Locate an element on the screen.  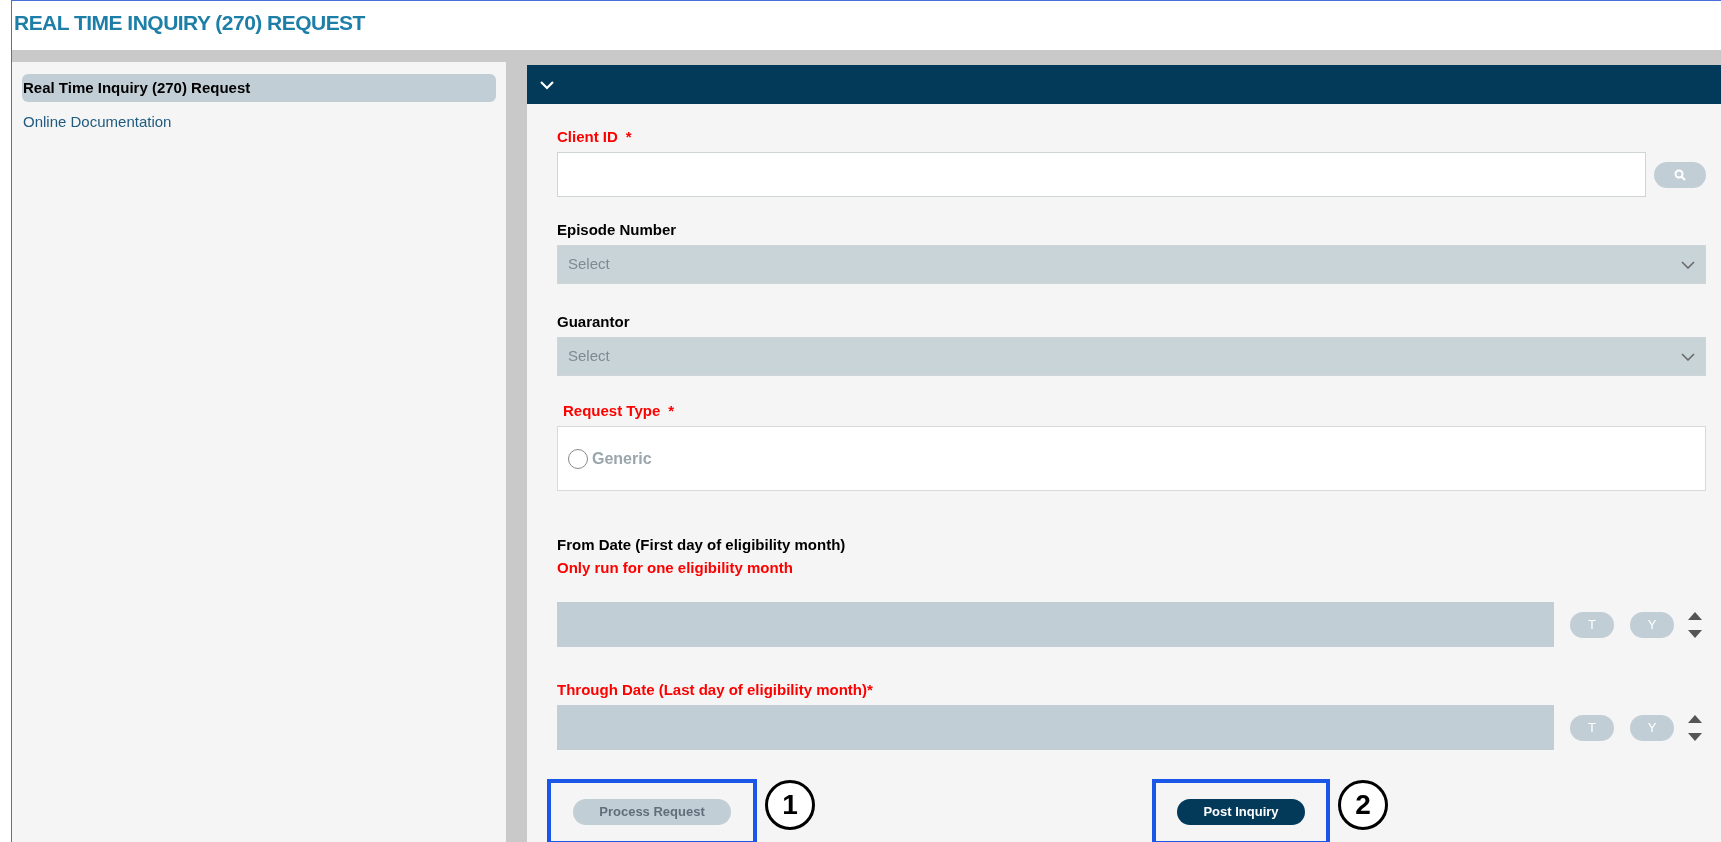
field-label: From Date (First day of eligibility month) is located at coordinates (701, 545).